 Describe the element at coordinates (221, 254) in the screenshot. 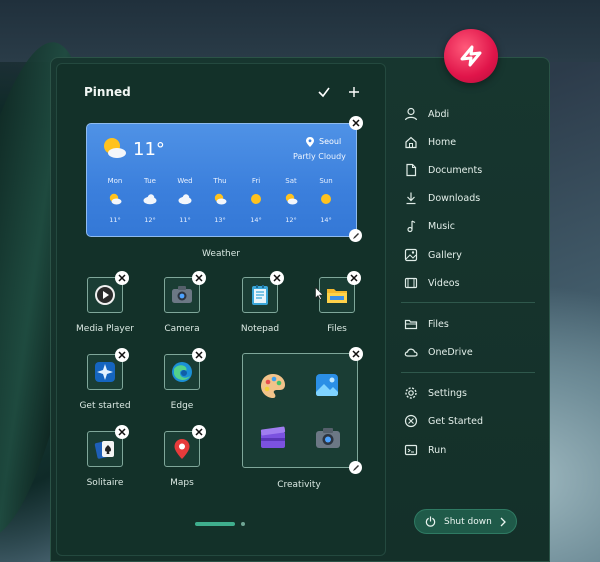

I see `weather-label: Weather` at that location.